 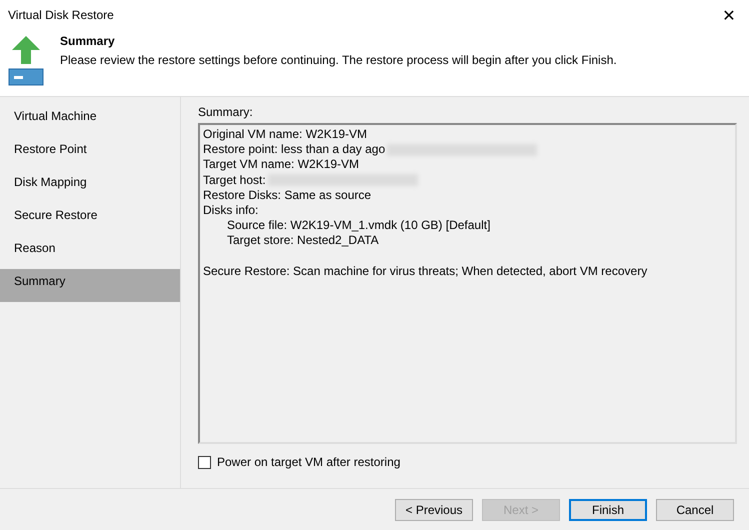 What do you see at coordinates (285, 134) in the screenshot?
I see `summary-line: Original VM name: W2K19-VM` at bounding box center [285, 134].